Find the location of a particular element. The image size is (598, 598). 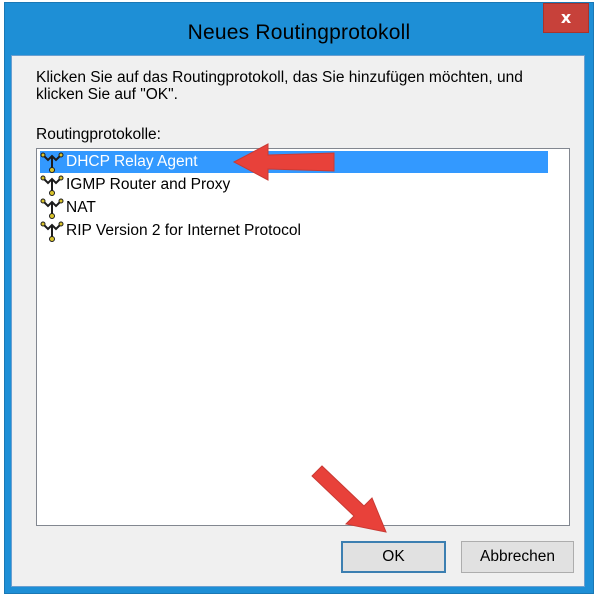

window-title: Neues Routingprotokoll is located at coordinates (299, 32).